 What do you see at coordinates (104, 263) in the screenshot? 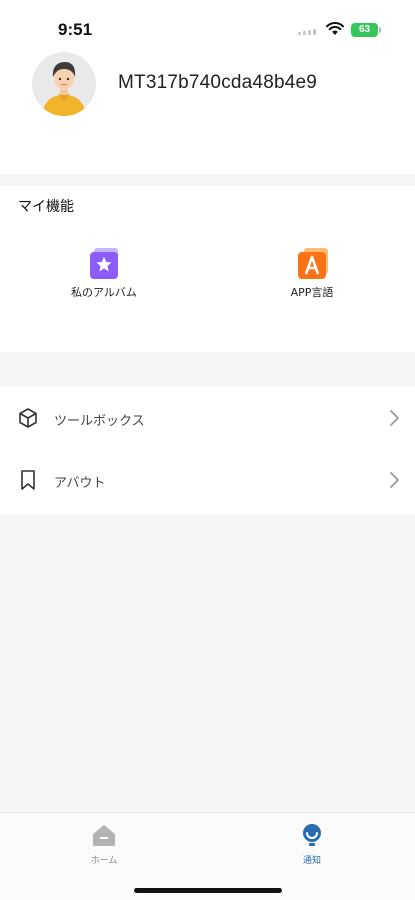
I see `album-star-icon` at bounding box center [104, 263].